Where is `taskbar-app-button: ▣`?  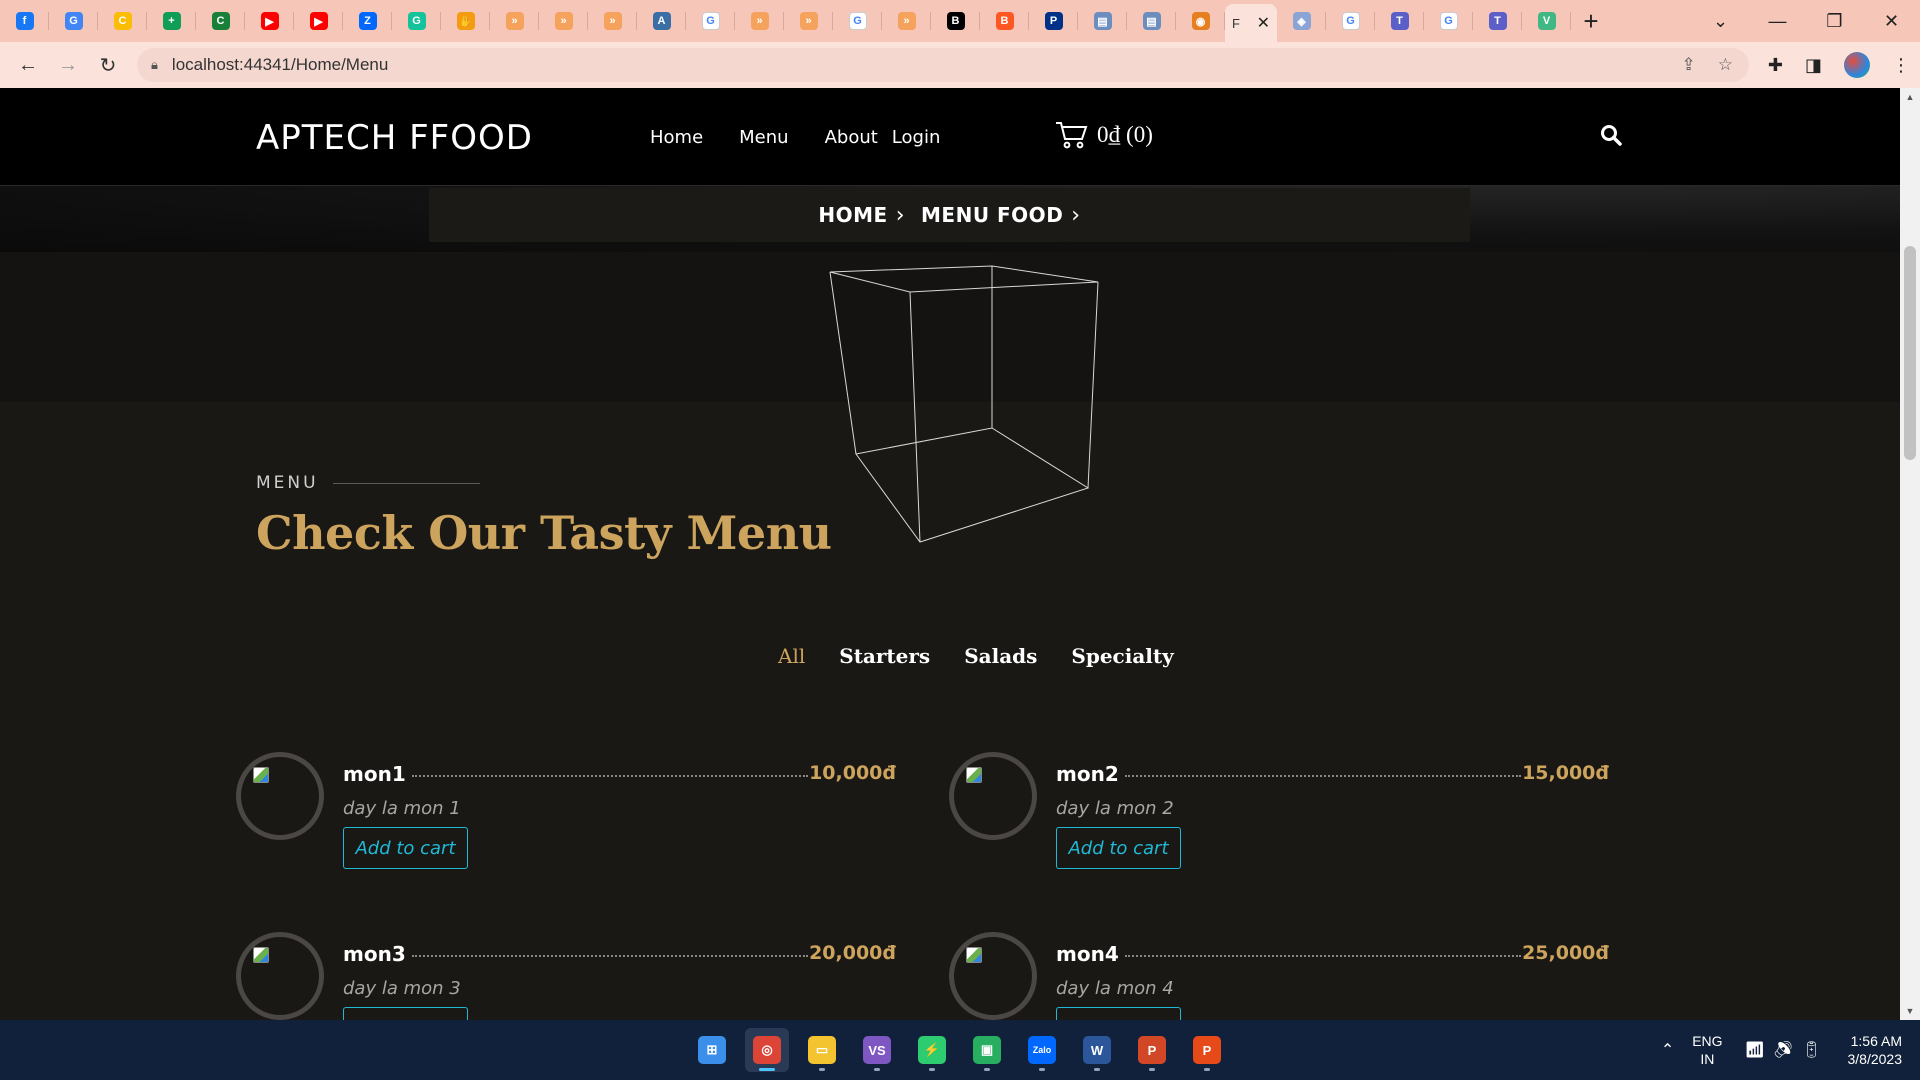
taskbar-app-button: ▣ is located at coordinates (987, 1050).